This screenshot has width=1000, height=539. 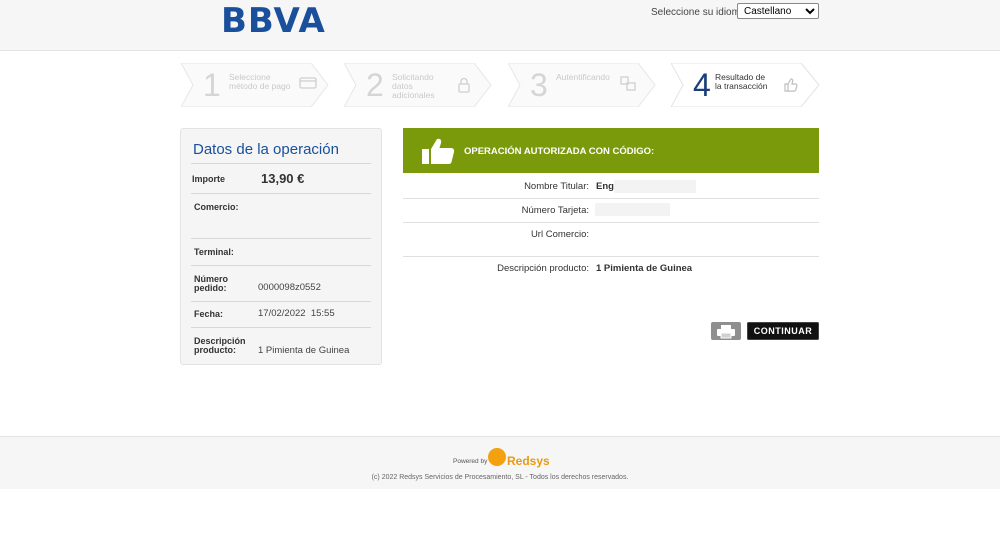 I want to click on titular-masked, so click(x=655, y=186).